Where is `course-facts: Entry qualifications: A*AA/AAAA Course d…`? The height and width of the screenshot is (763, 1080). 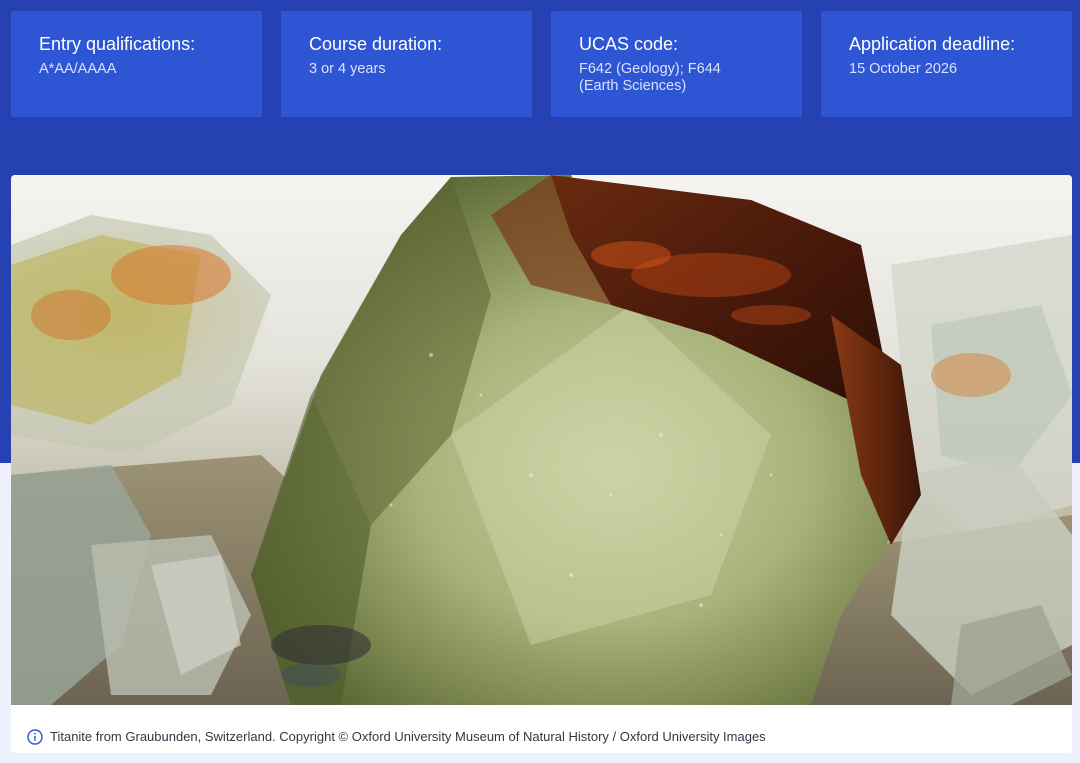 course-facts: Entry qualifications: A*AA/AAAA Course d… is located at coordinates (541, 64).